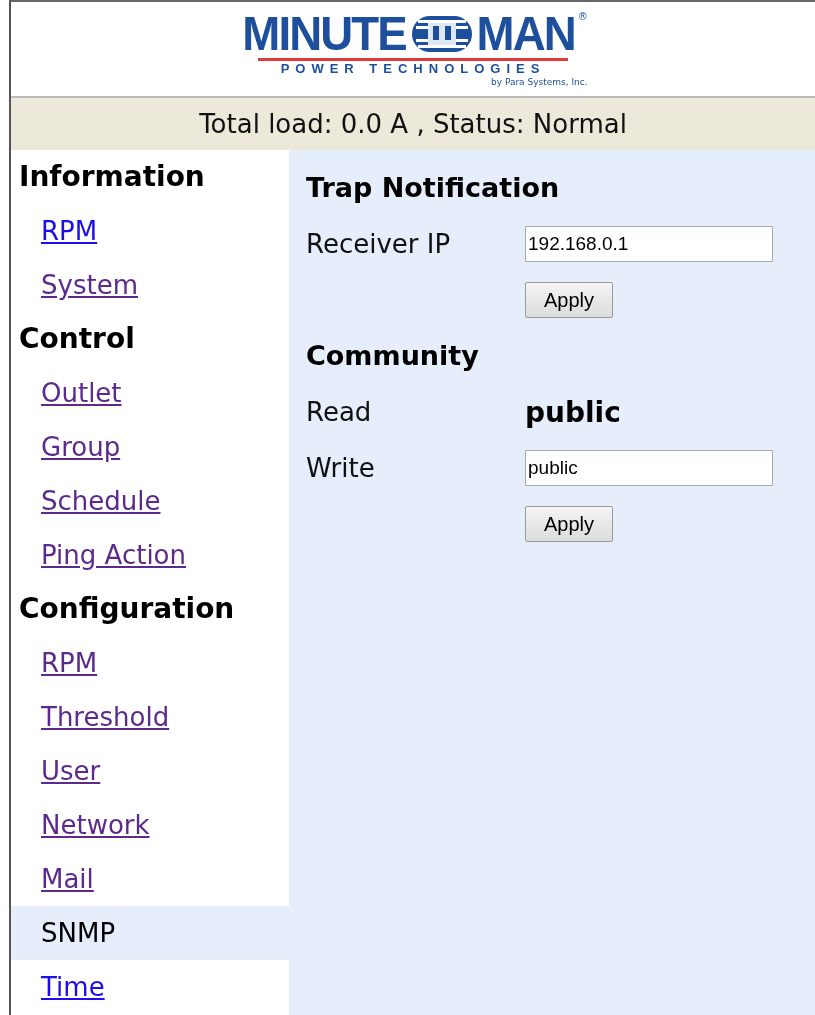 This screenshot has width=815, height=1015. Describe the element at coordinates (341, 468) in the screenshot. I see `field-label: Write` at that location.